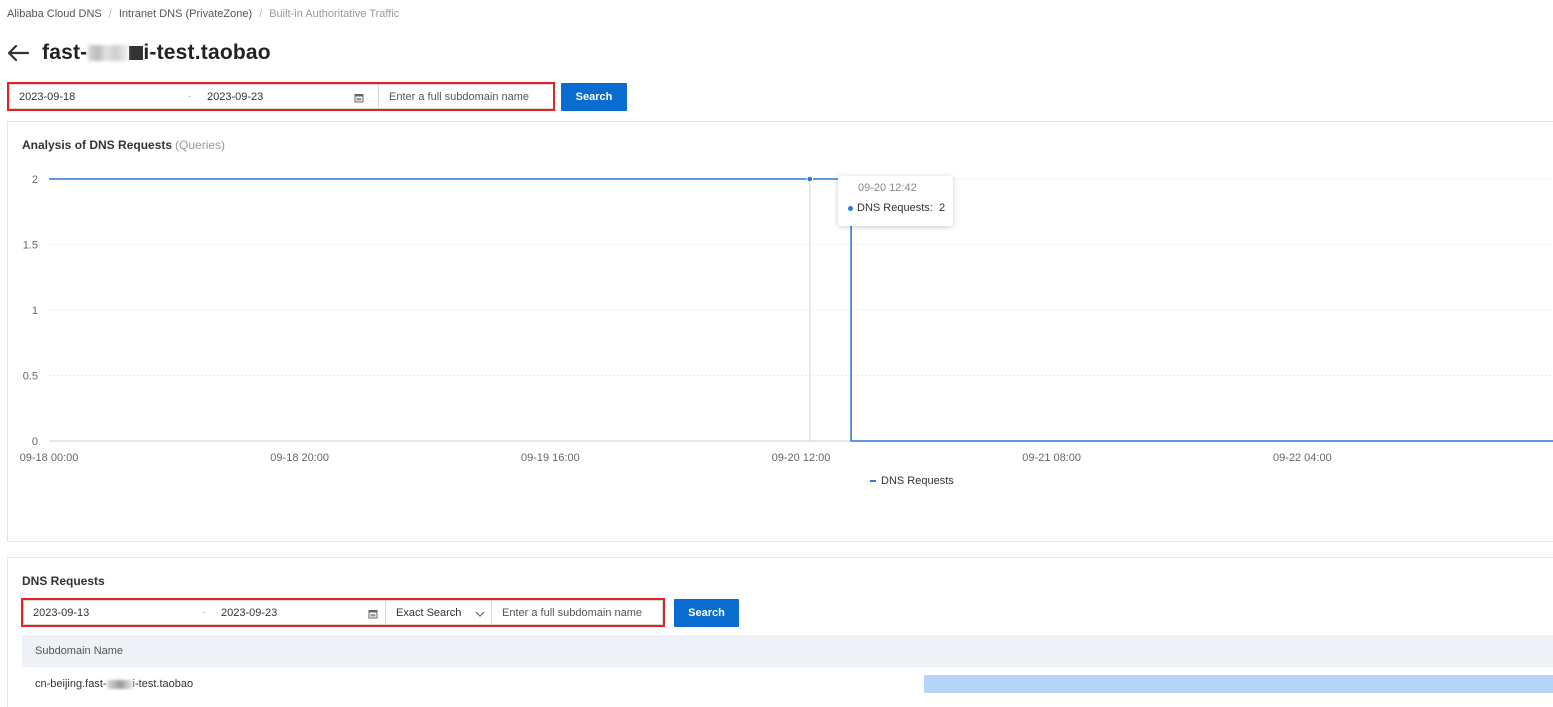 This screenshot has height=707, width=1553. Describe the element at coordinates (942, 208) in the screenshot. I see `tooltip-value: 2` at that location.